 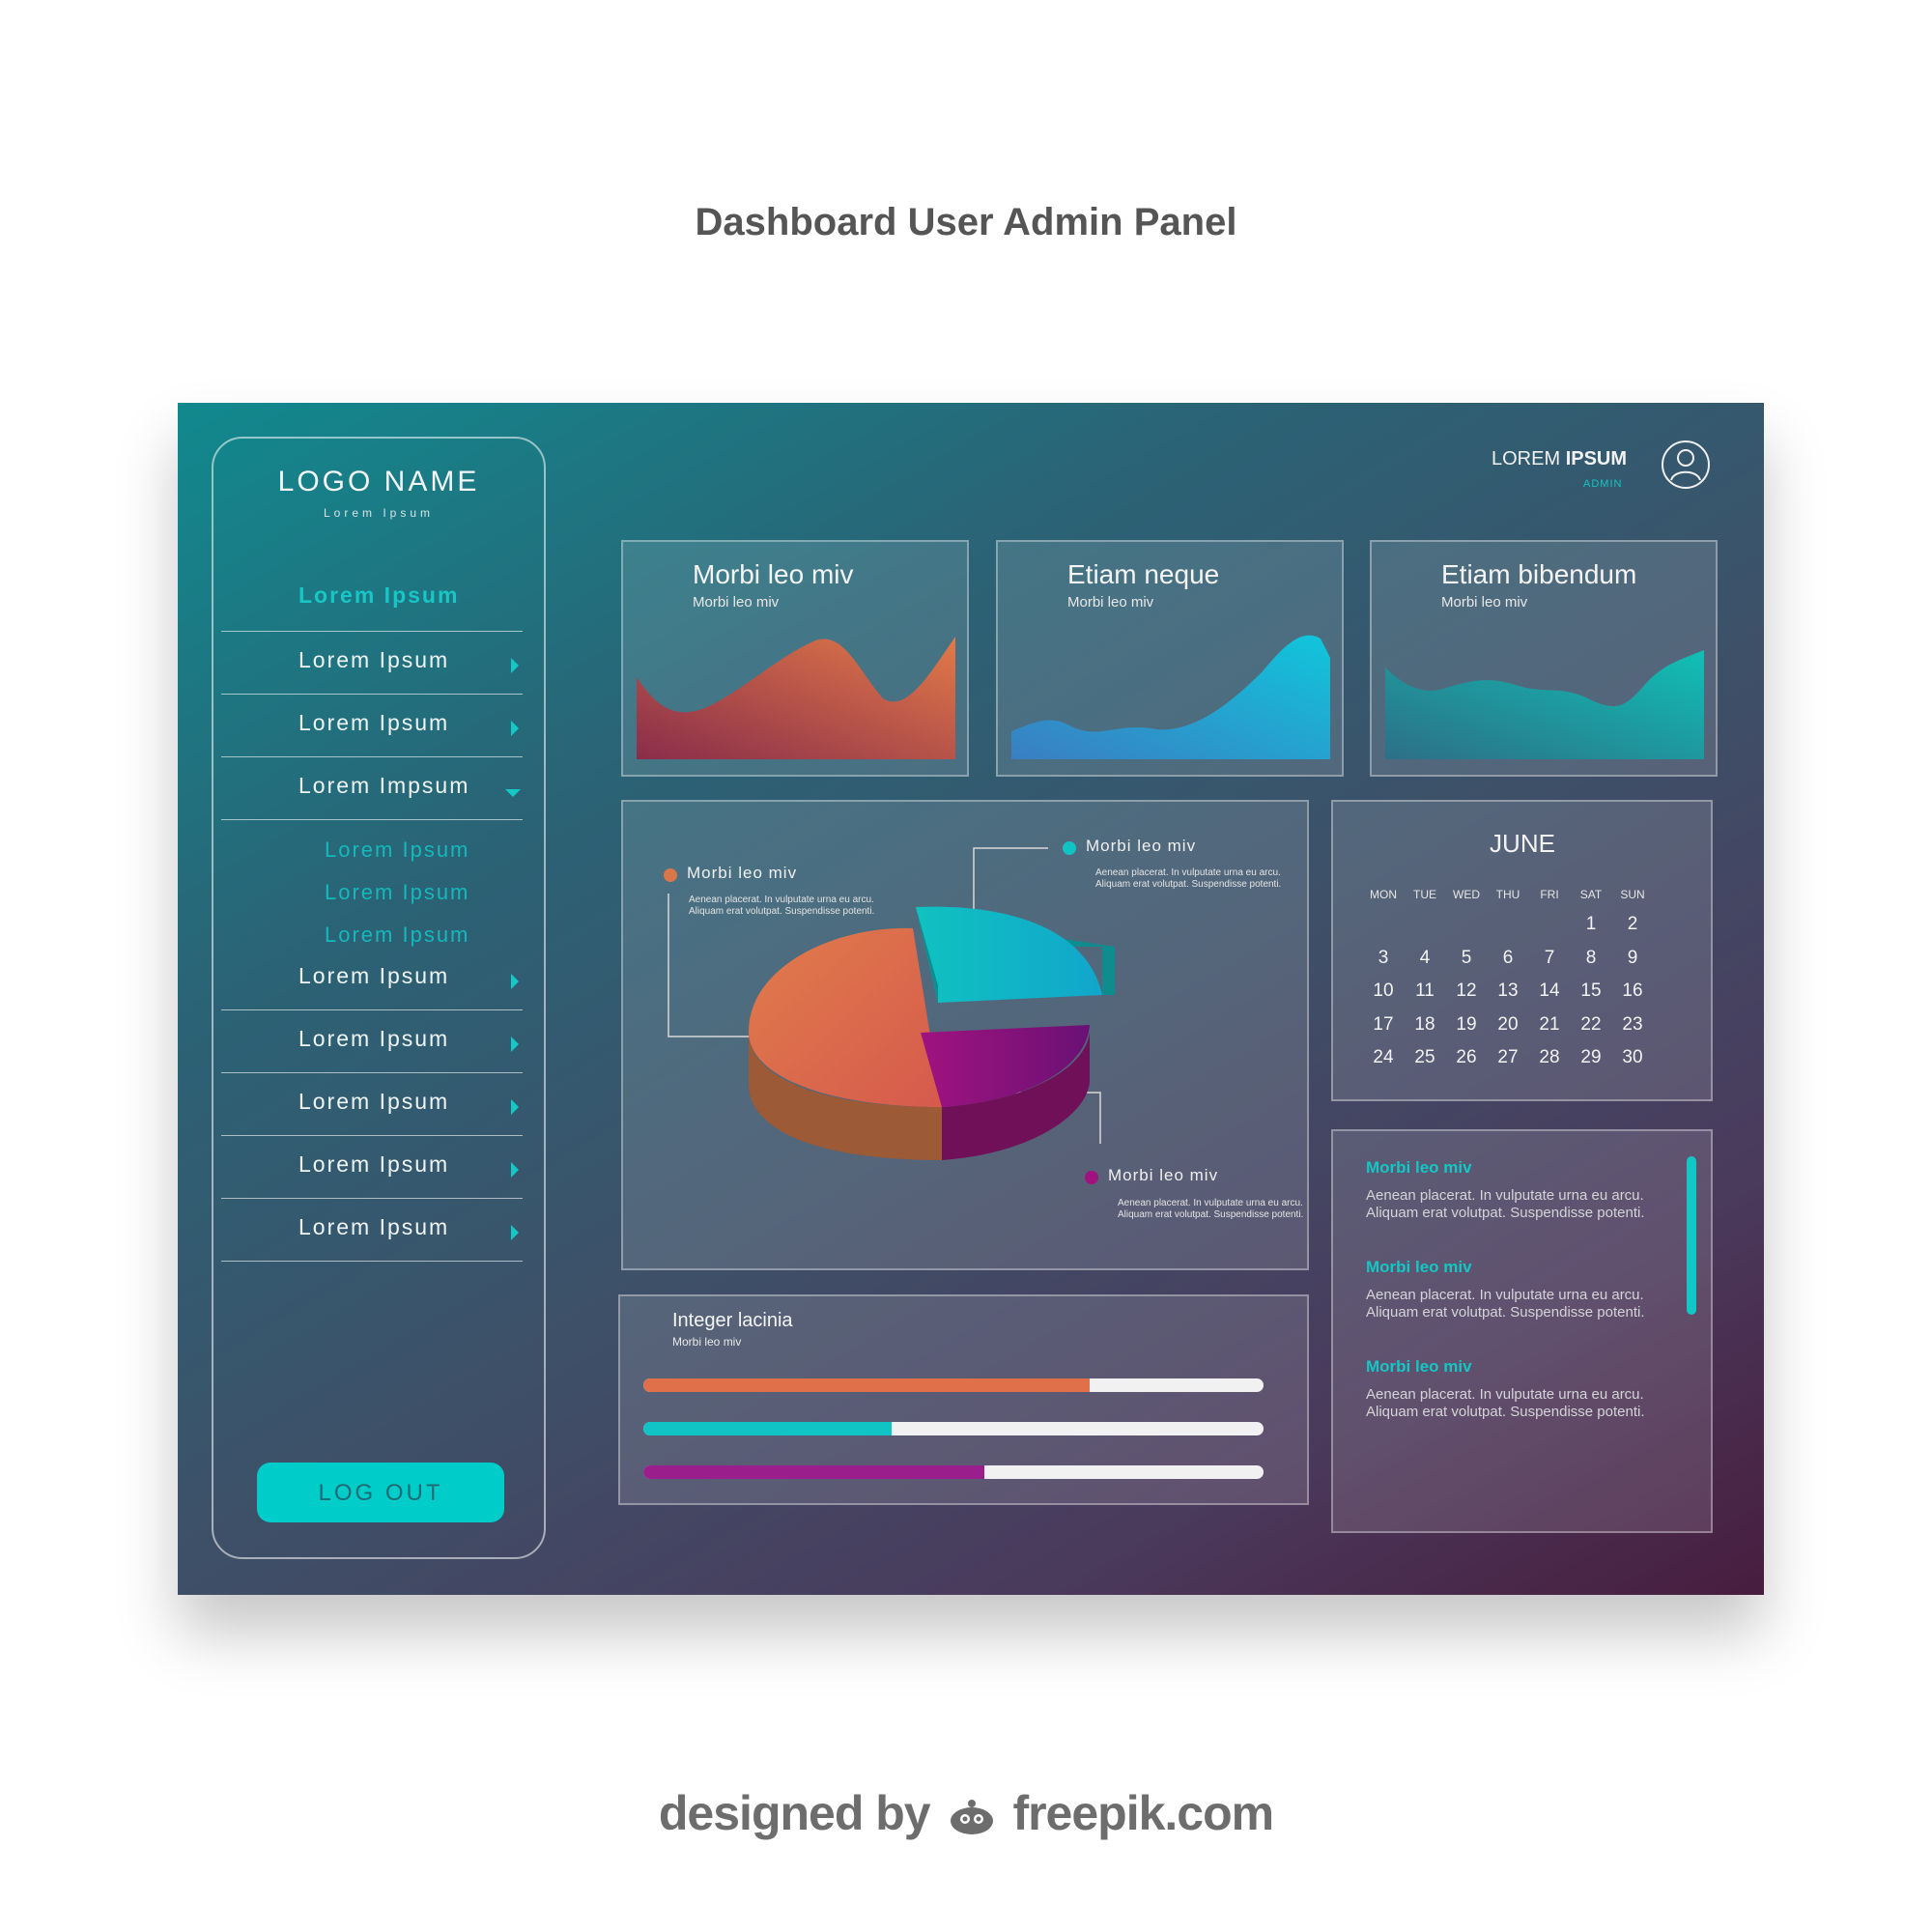 What do you see at coordinates (1466, 991) in the screenshot?
I see `calendar-day: 12` at bounding box center [1466, 991].